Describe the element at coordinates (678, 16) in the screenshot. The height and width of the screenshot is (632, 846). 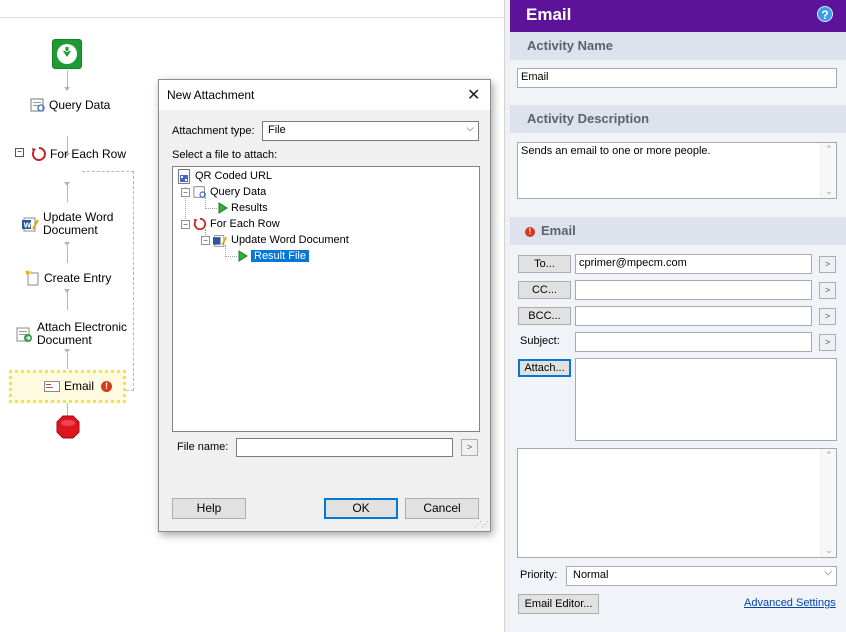
I see `panel-header: Email ?` at that location.